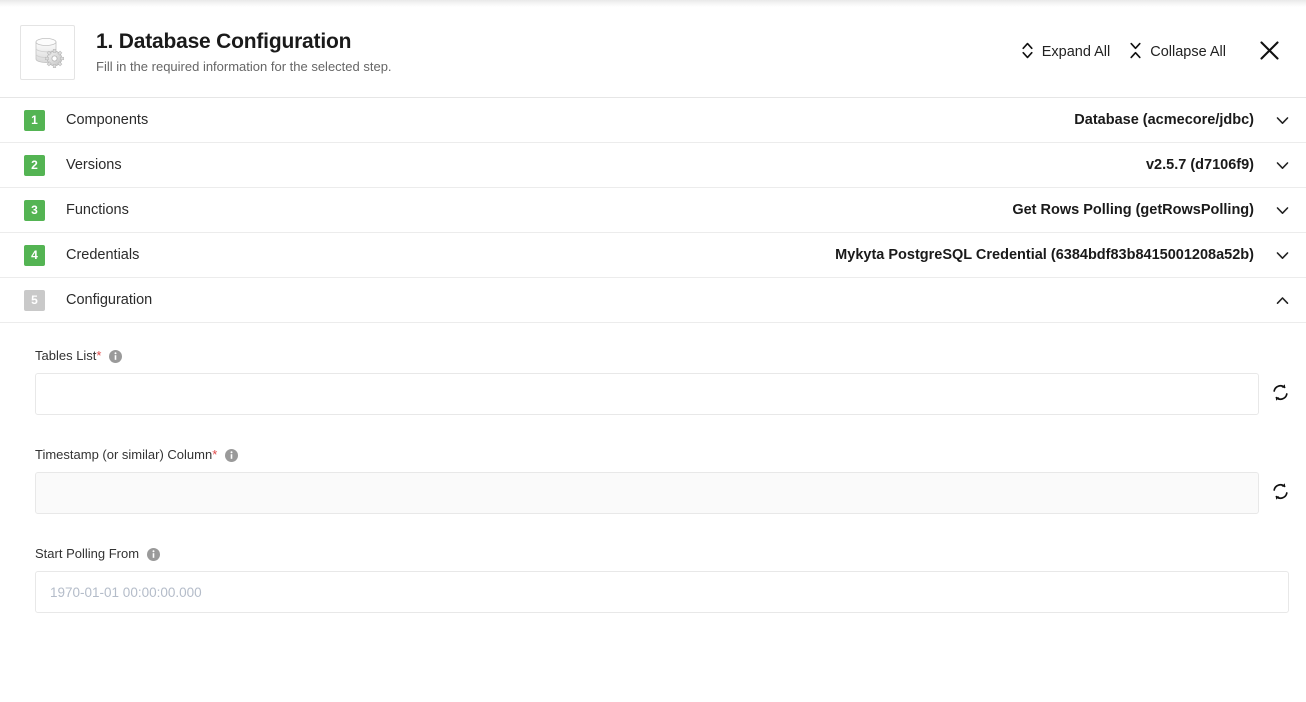 Image resolution: width=1306 pixels, height=702 pixels. I want to click on header-actions: Expand All Collapse All, so click(1151, 52).